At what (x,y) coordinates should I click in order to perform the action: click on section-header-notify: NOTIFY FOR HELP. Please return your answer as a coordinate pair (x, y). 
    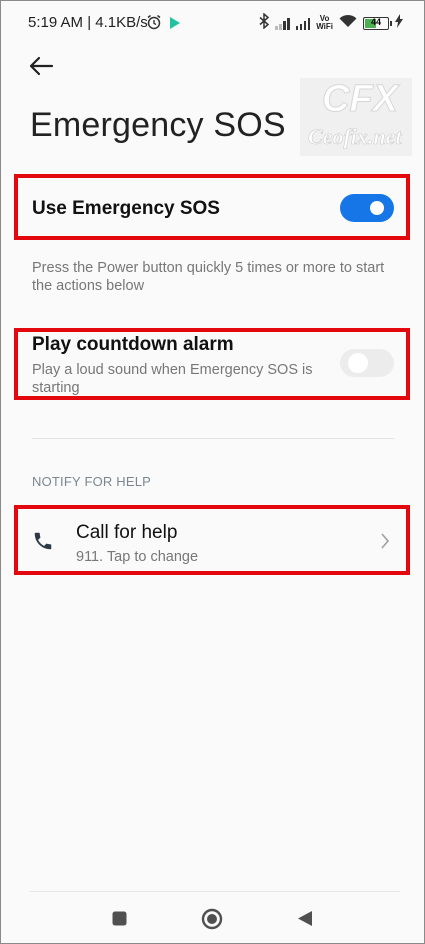
    Looking at the image, I should click on (92, 481).